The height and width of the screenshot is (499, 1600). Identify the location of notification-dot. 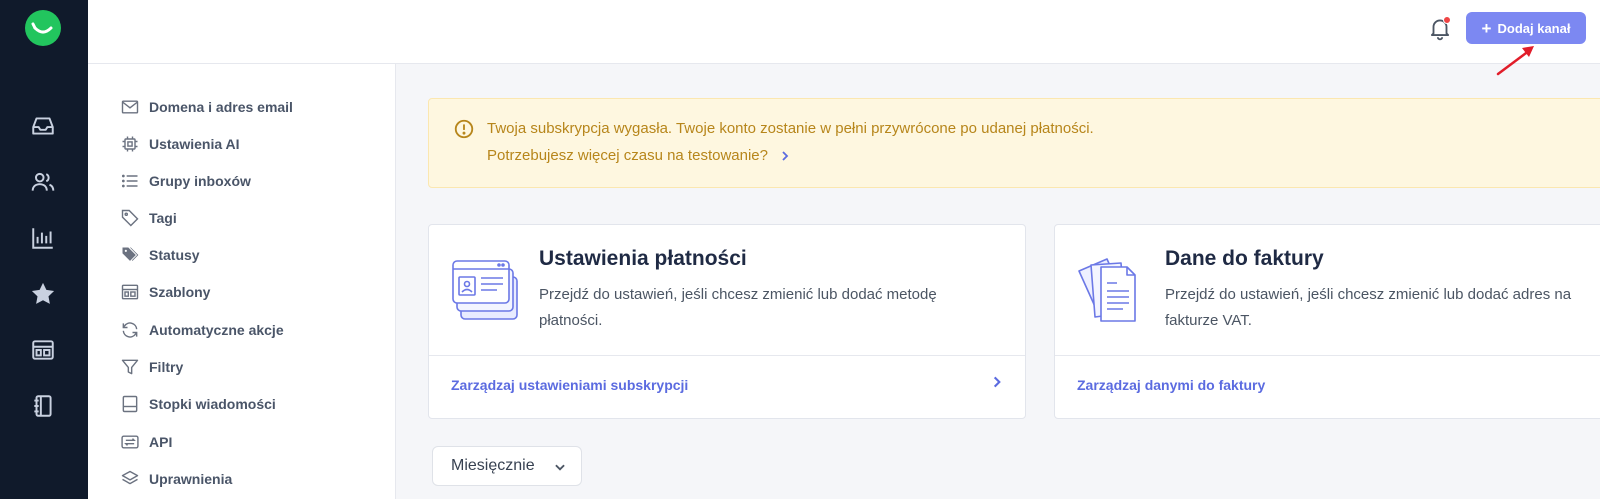
(1447, 20).